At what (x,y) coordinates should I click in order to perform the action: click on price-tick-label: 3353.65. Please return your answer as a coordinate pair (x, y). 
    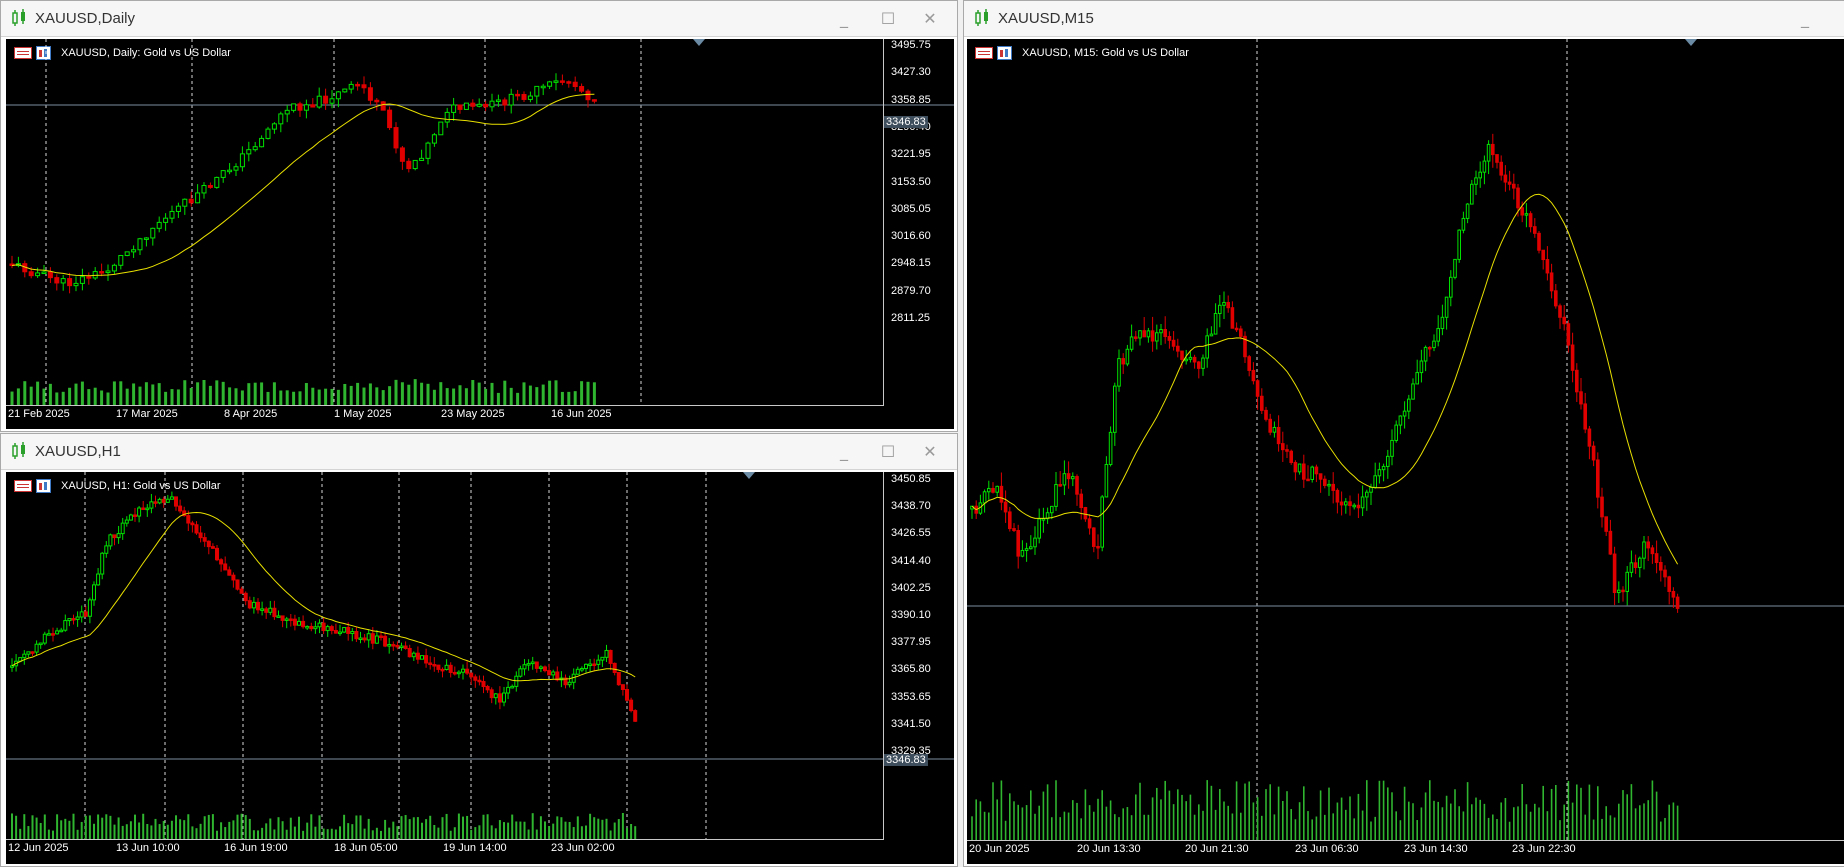
    Looking at the image, I should click on (911, 696).